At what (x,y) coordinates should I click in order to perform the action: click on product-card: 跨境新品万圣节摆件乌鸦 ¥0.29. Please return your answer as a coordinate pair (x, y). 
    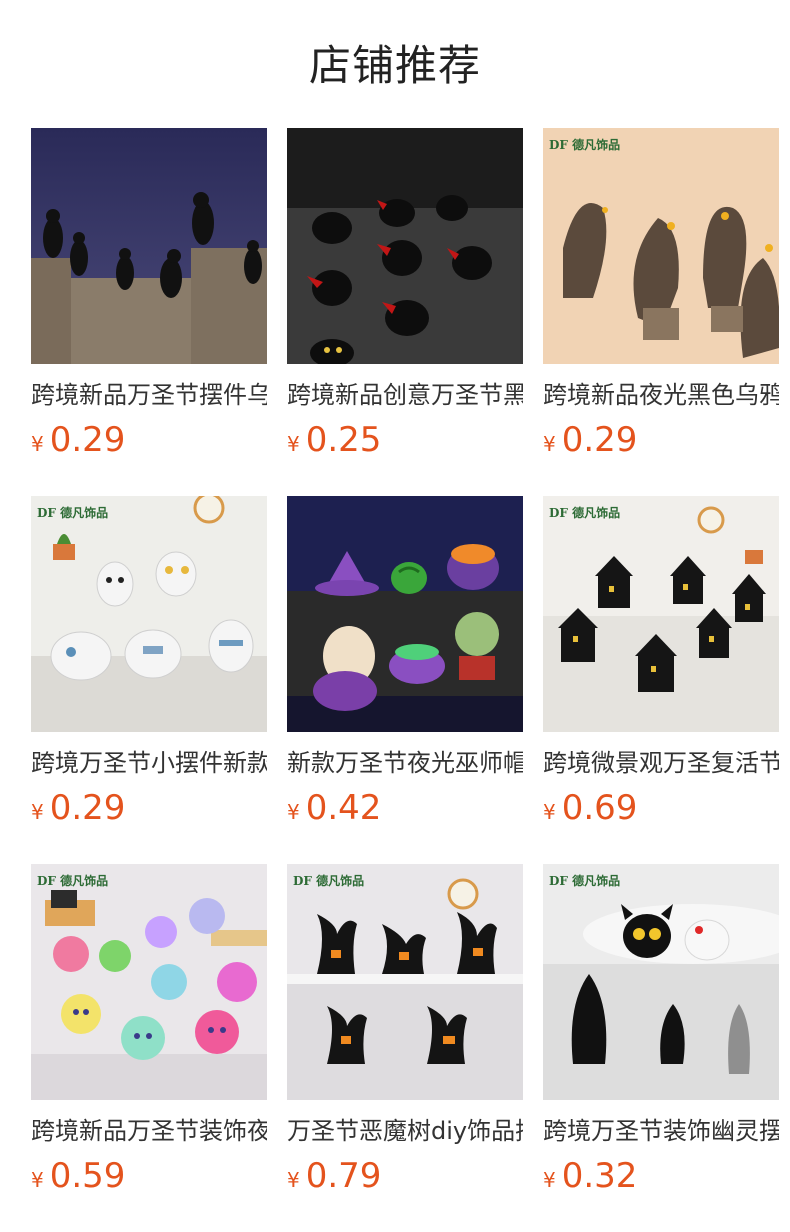
    Looking at the image, I should click on (149, 294).